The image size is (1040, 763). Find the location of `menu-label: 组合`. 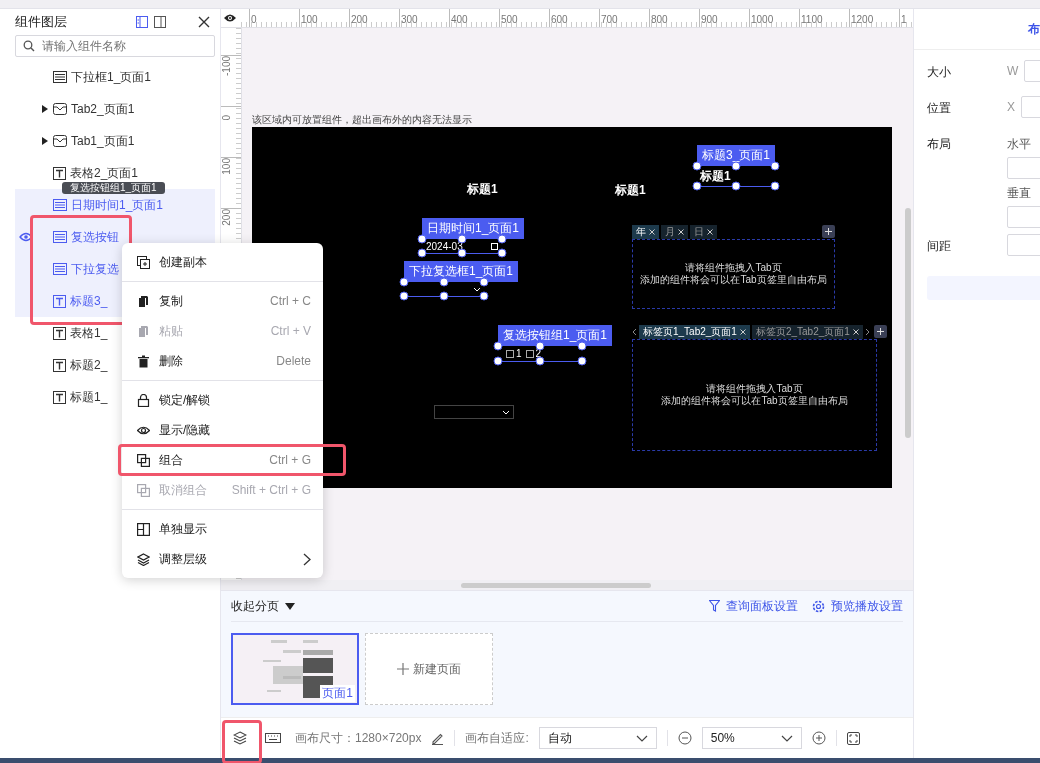

menu-label: 组合 is located at coordinates (171, 460).